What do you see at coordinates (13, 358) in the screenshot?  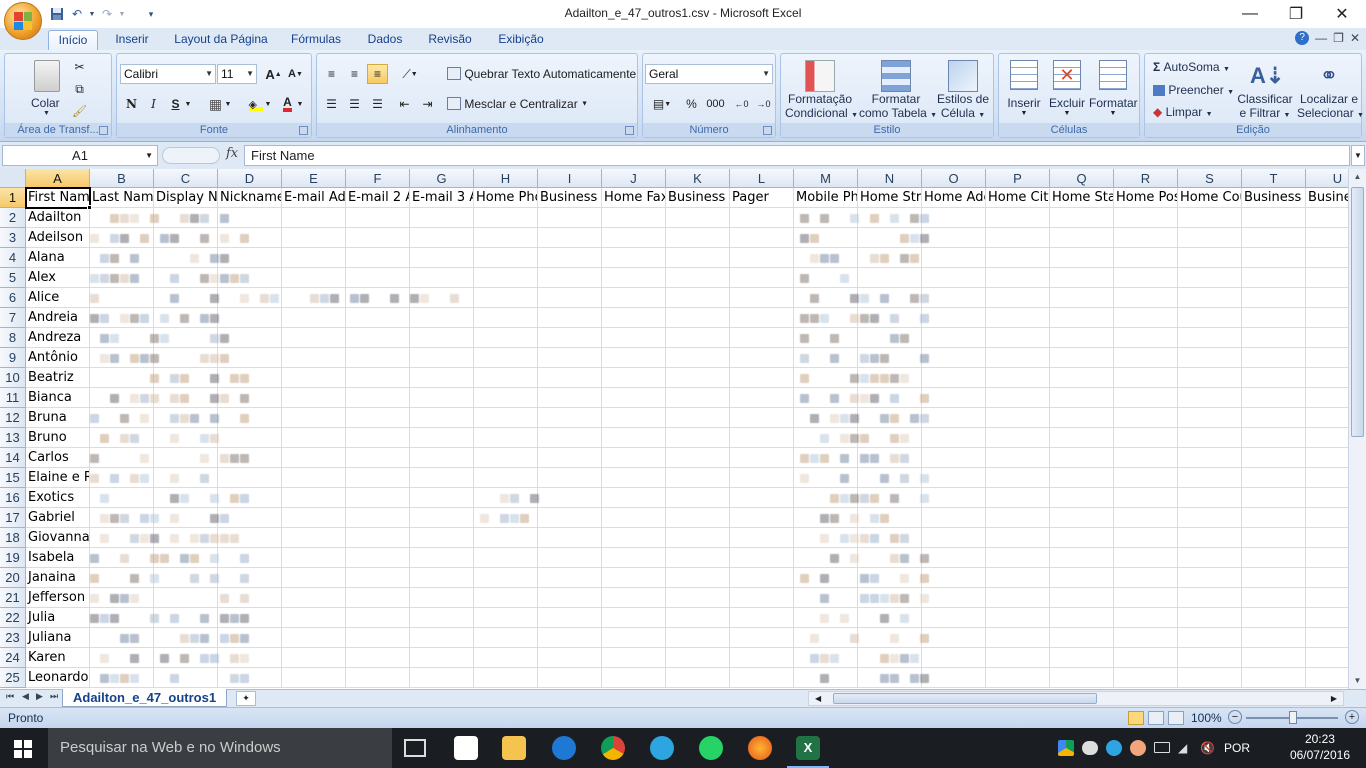 I see `row-header-9: 9` at bounding box center [13, 358].